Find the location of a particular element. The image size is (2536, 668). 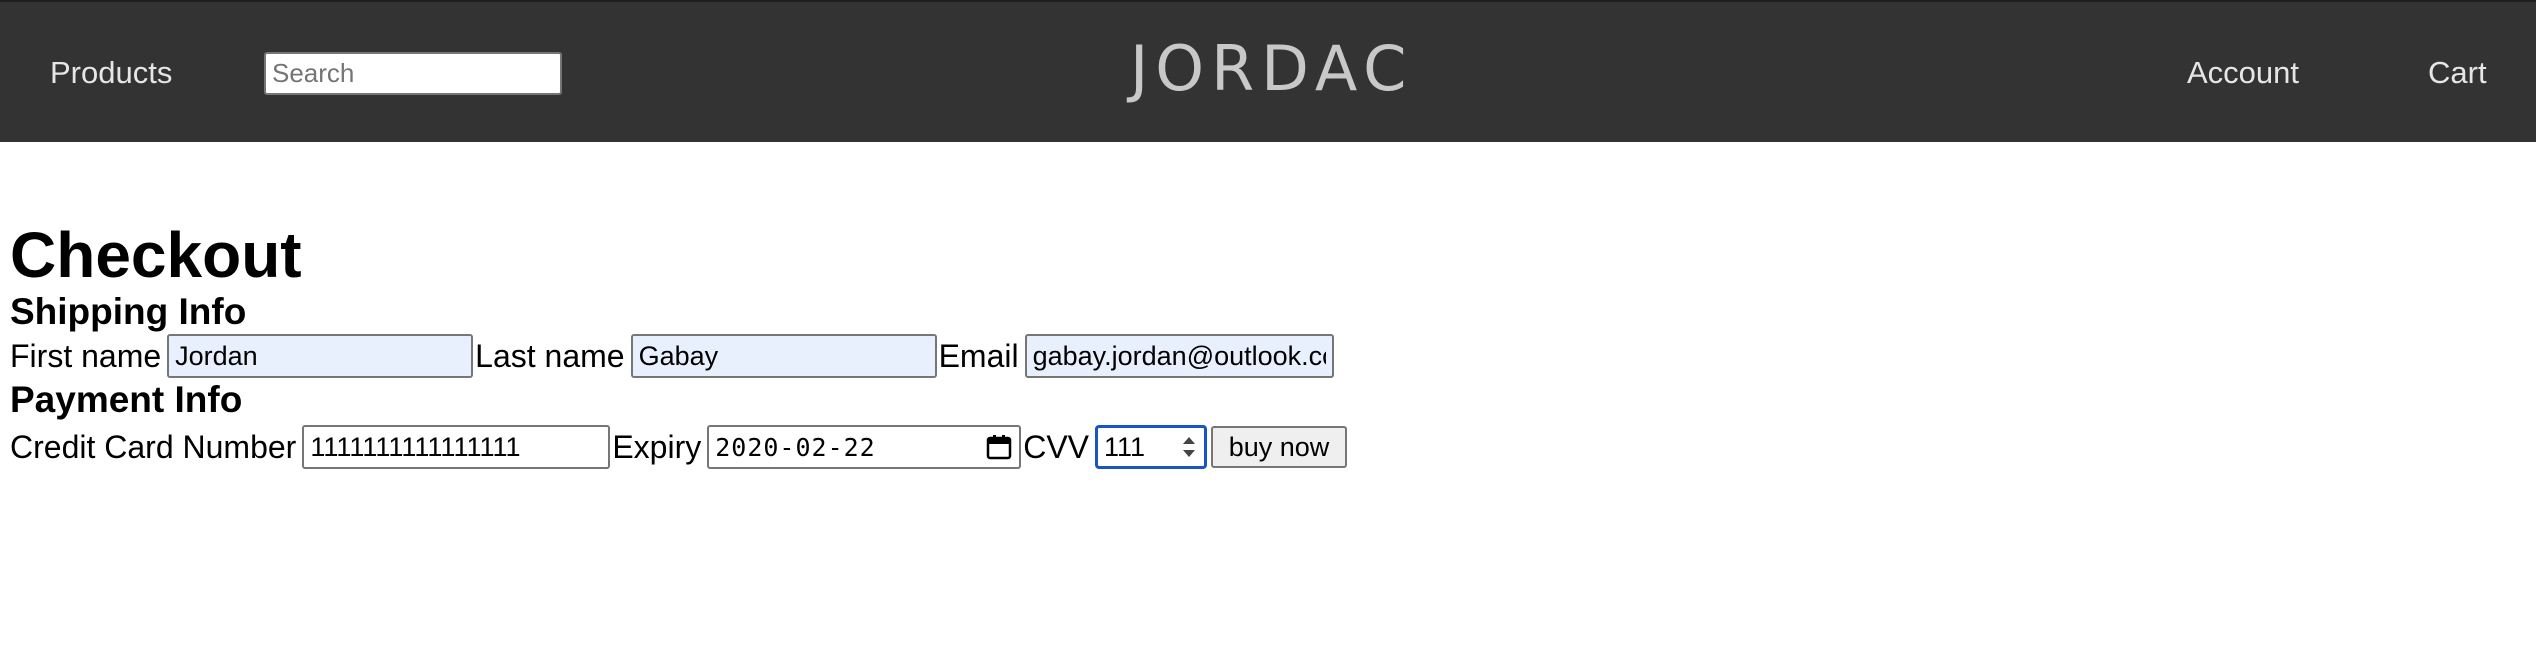

credit-card-field is located at coordinates (456, 447).